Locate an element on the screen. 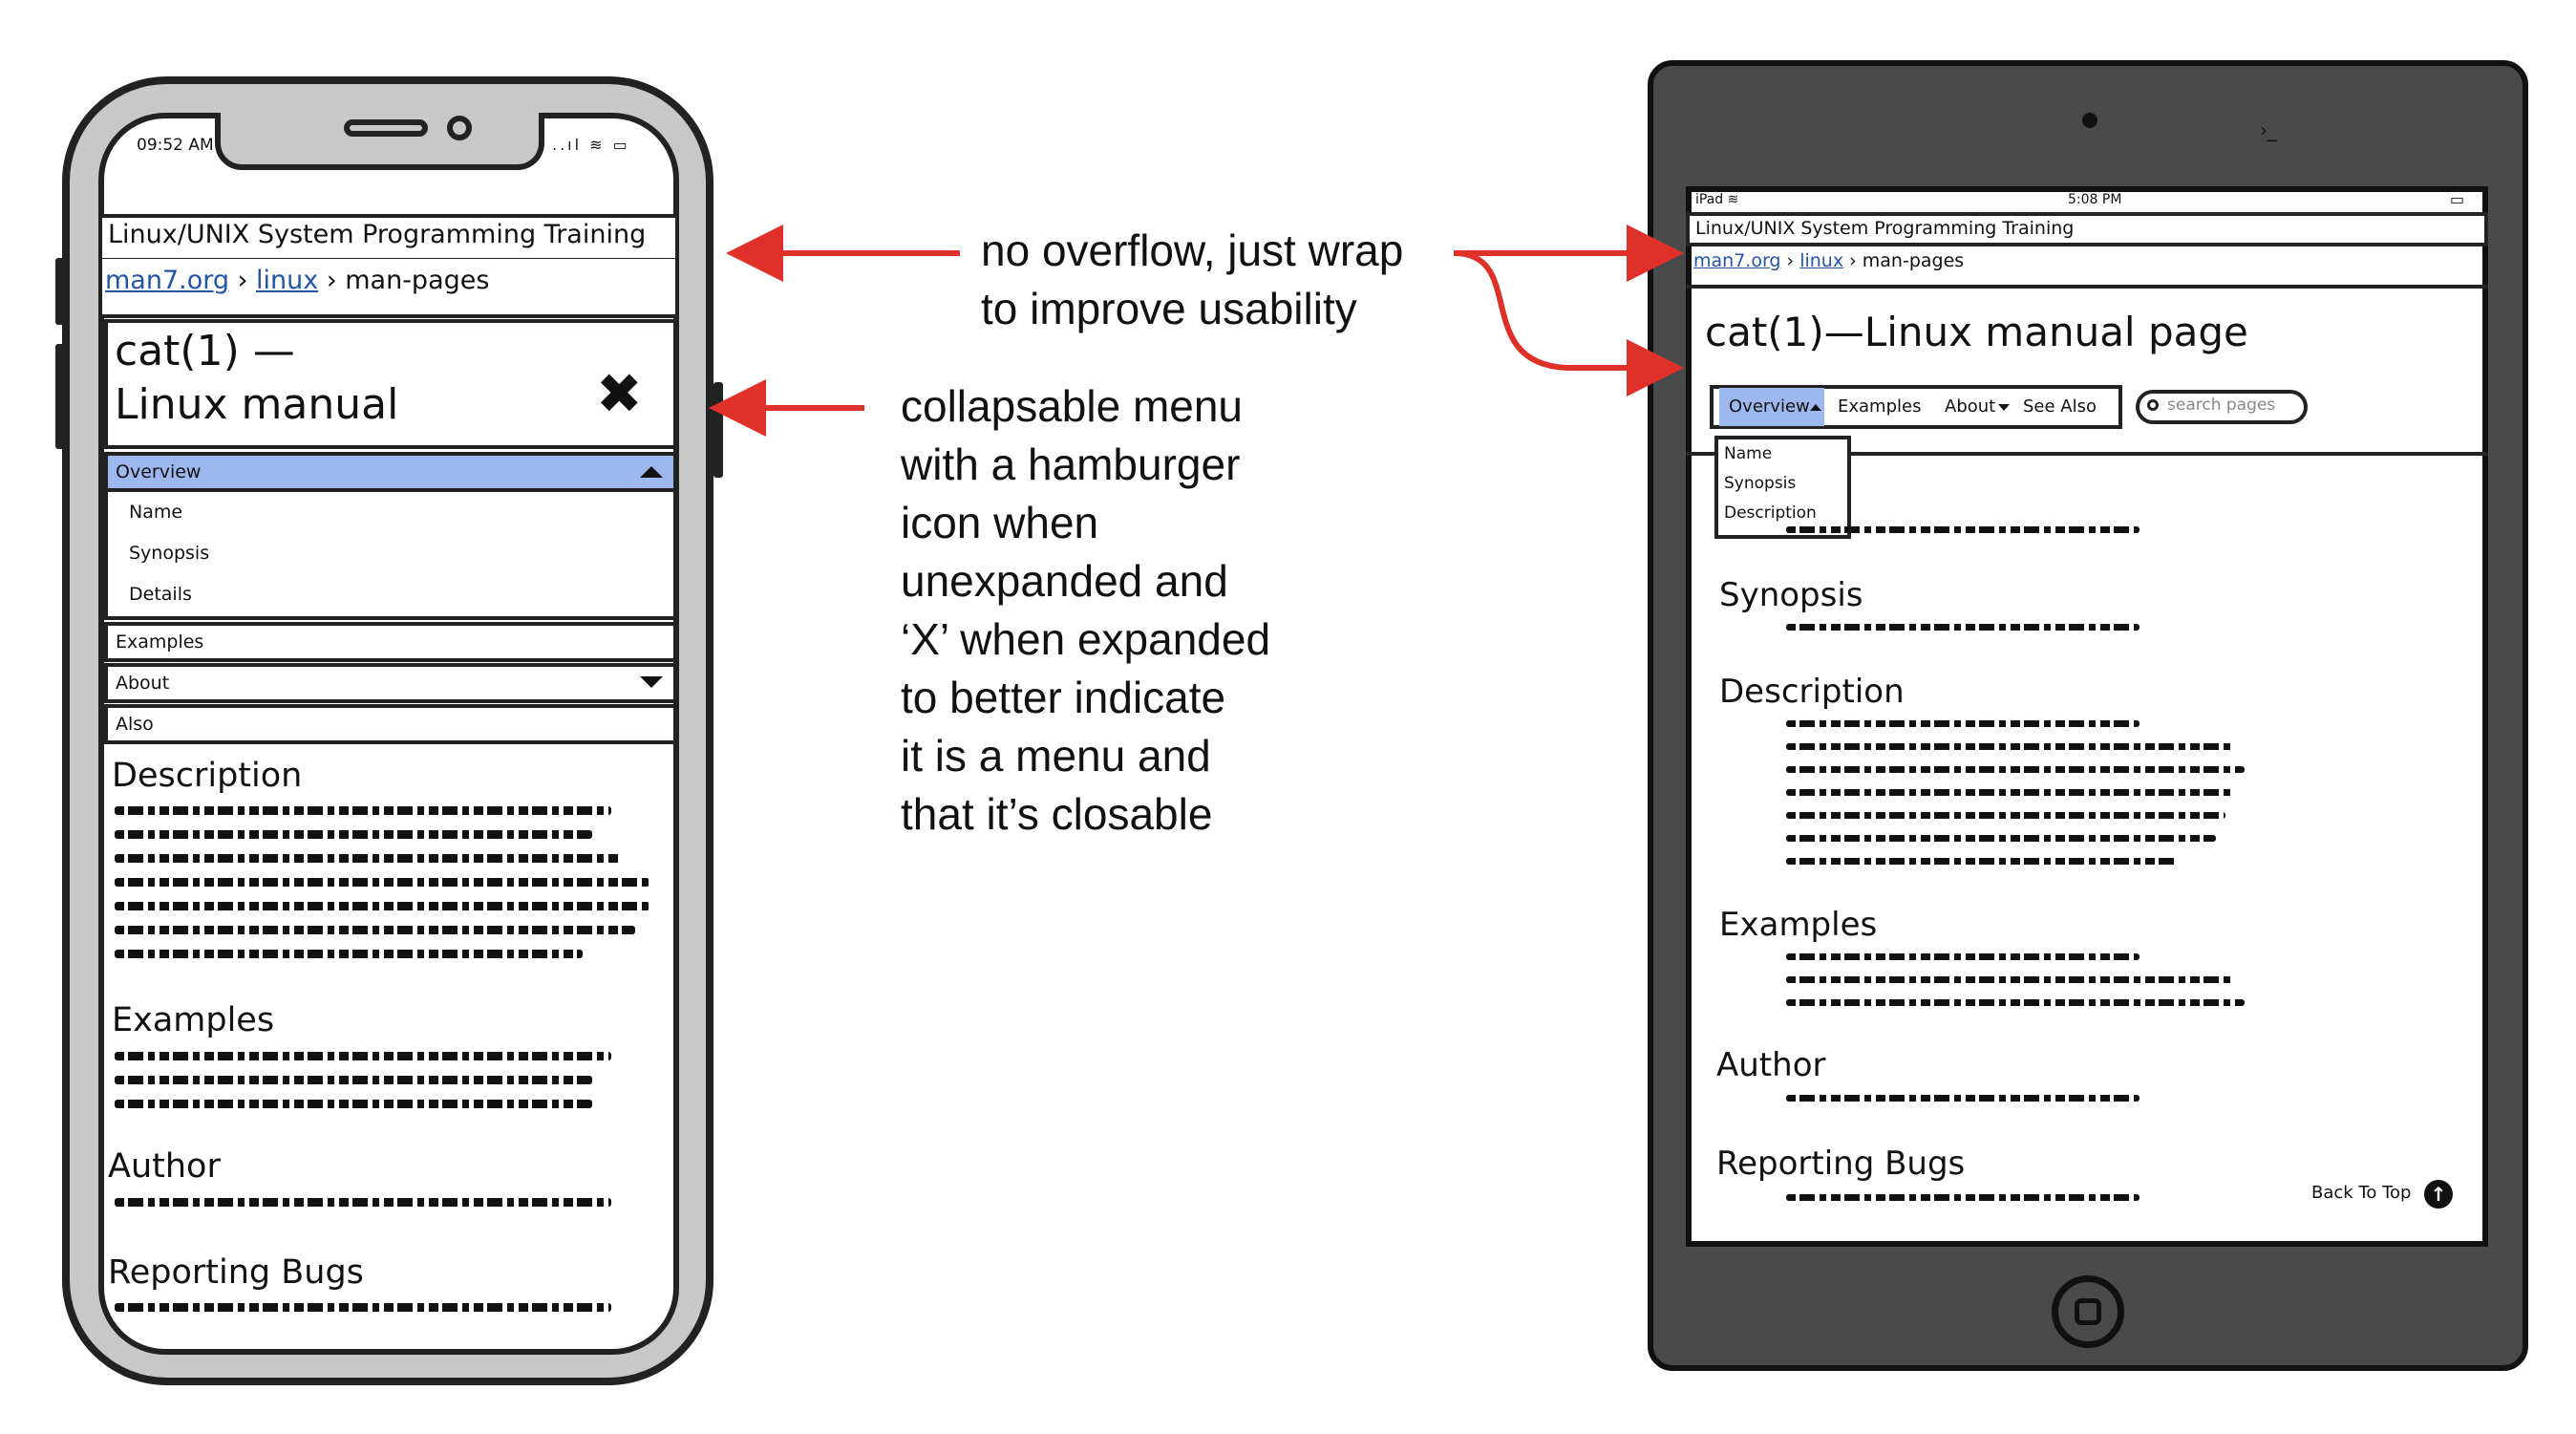 Image resolution: width=2576 pixels, height=1434 pixels. annotation-arrows is located at coordinates (1196, 331).